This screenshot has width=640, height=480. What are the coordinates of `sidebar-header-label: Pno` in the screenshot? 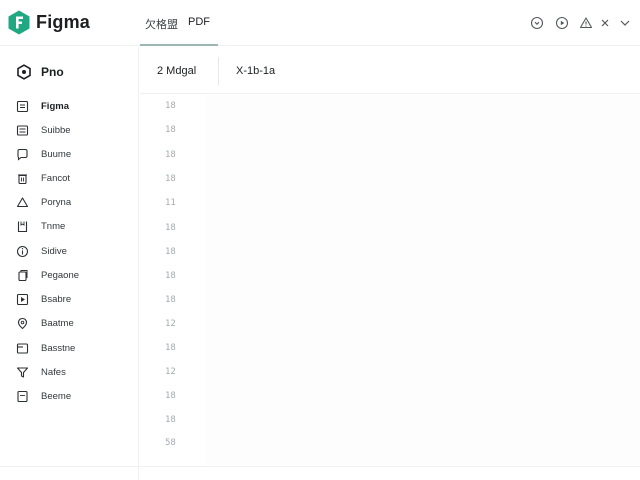 It's located at (52, 72).